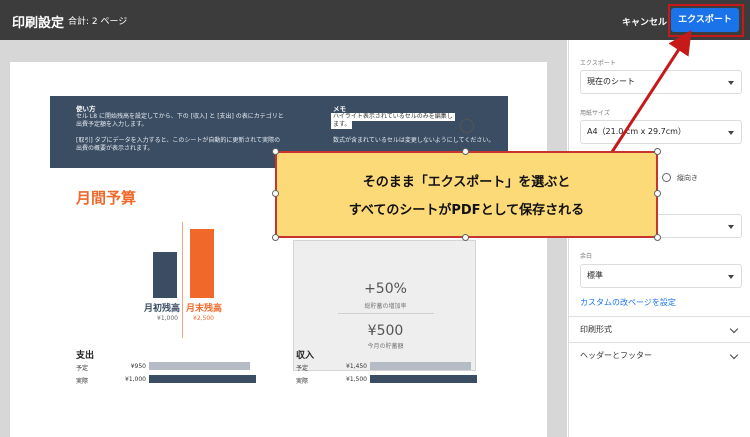 The width and height of the screenshot is (750, 437). I want to click on monthly-savings-value: ¥500, so click(385, 331).